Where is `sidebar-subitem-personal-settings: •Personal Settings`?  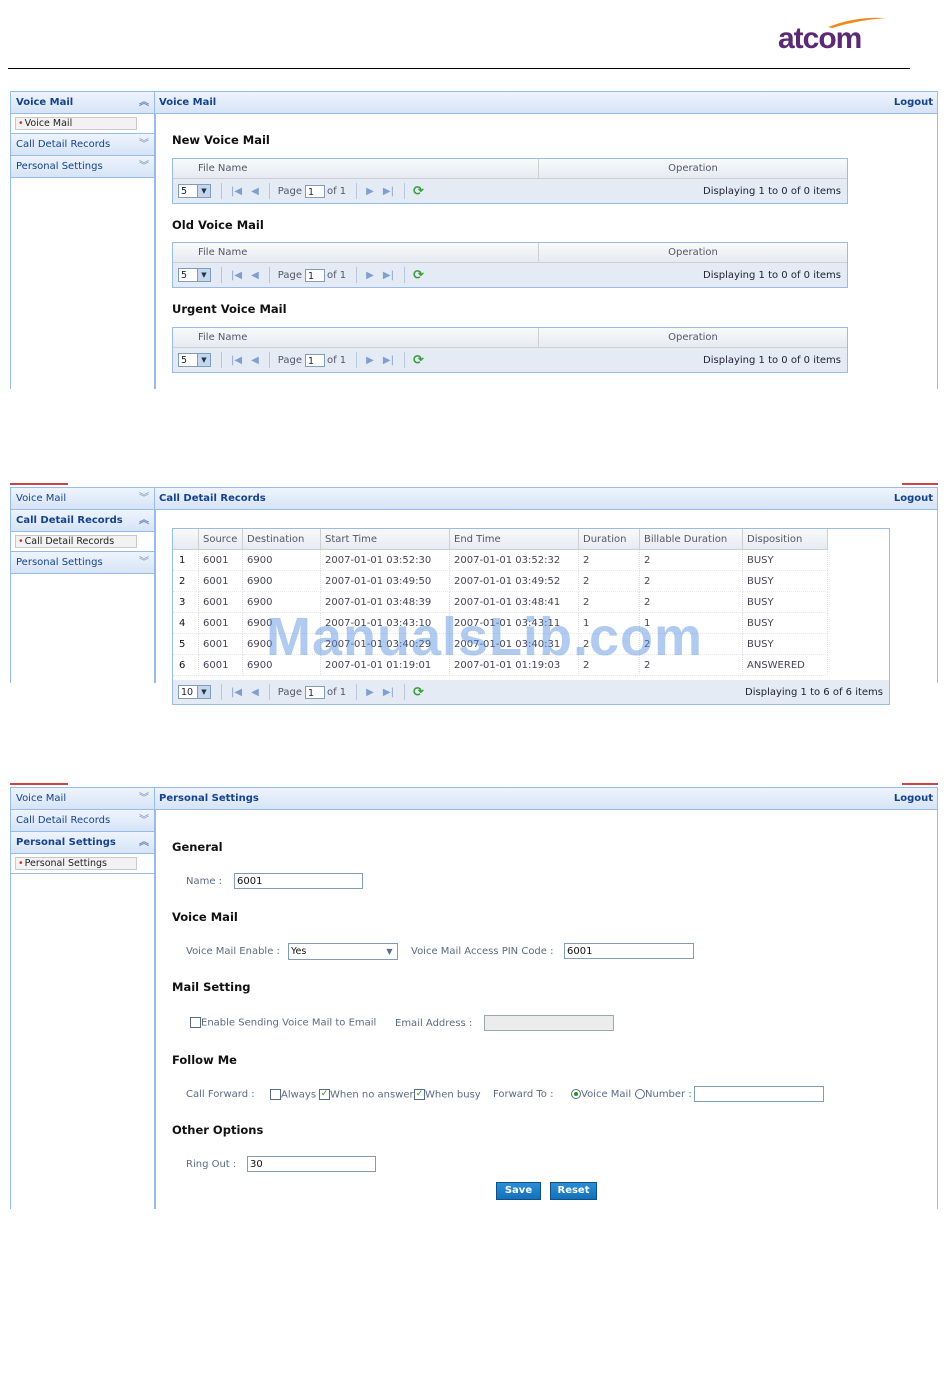 sidebar-subitem-personal-settings: •Personal Settings is located at coordinates (76, 863).